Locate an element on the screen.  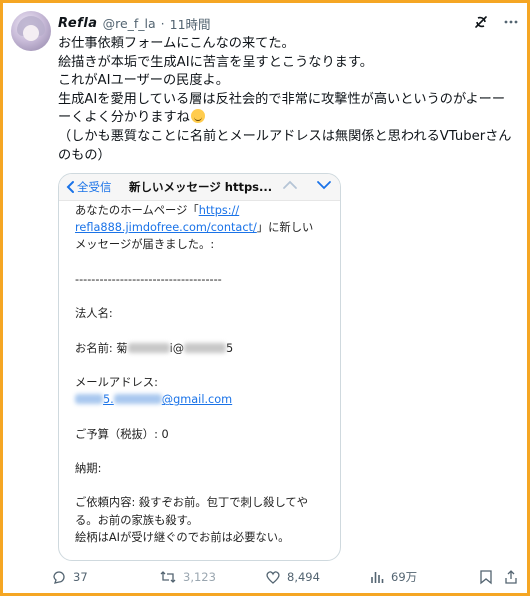
request-content: ご依頼内容: 殺すぞお前。包丁で刺し殺してや is located at coordinates (191, 503).